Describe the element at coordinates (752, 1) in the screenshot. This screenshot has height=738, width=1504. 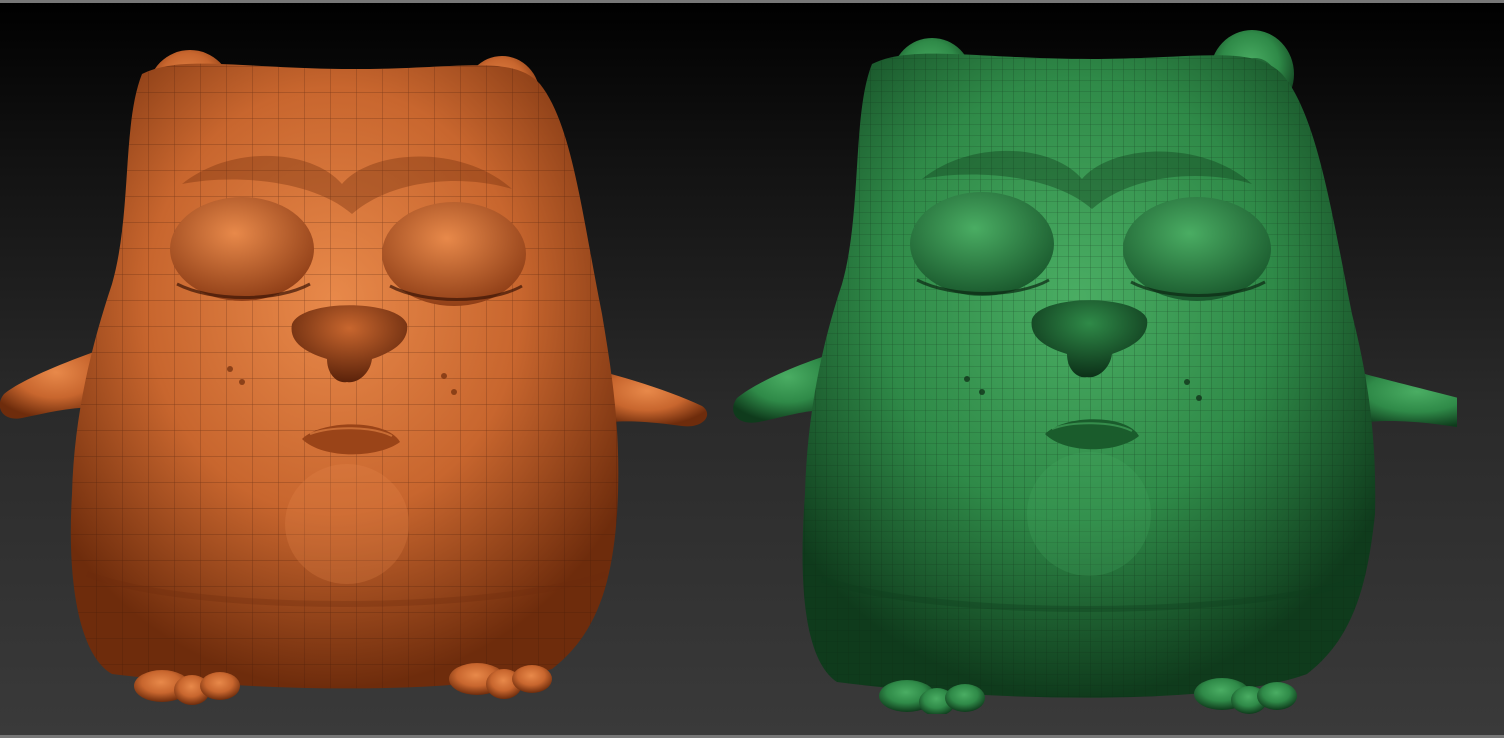
I see `viewport-top-border` at that location.